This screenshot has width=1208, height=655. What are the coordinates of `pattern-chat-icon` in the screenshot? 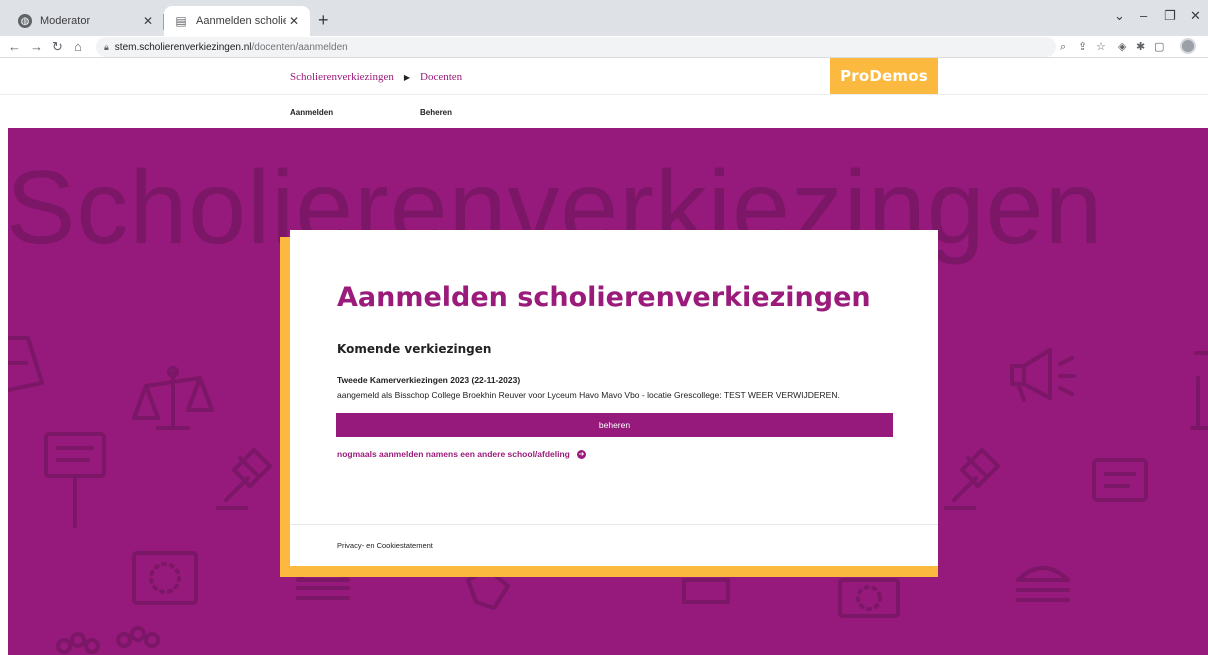 It's located at (706, 591).